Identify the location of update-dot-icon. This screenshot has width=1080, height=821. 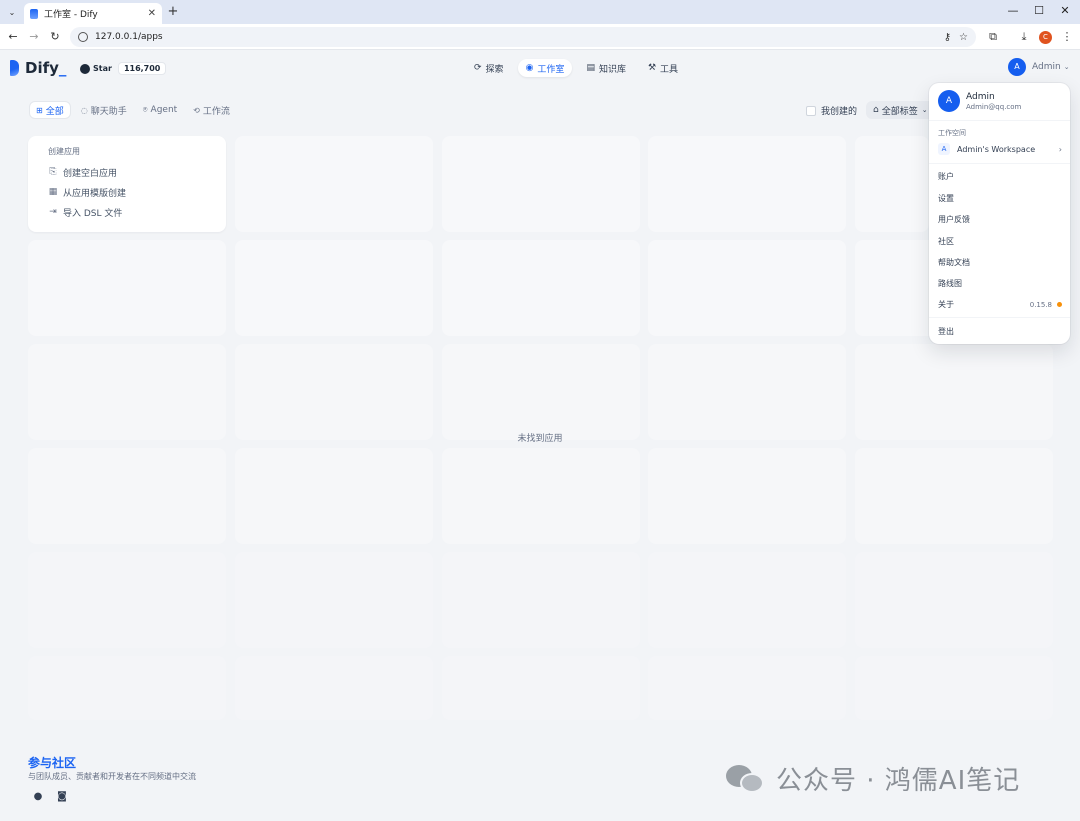
(1059, 304).